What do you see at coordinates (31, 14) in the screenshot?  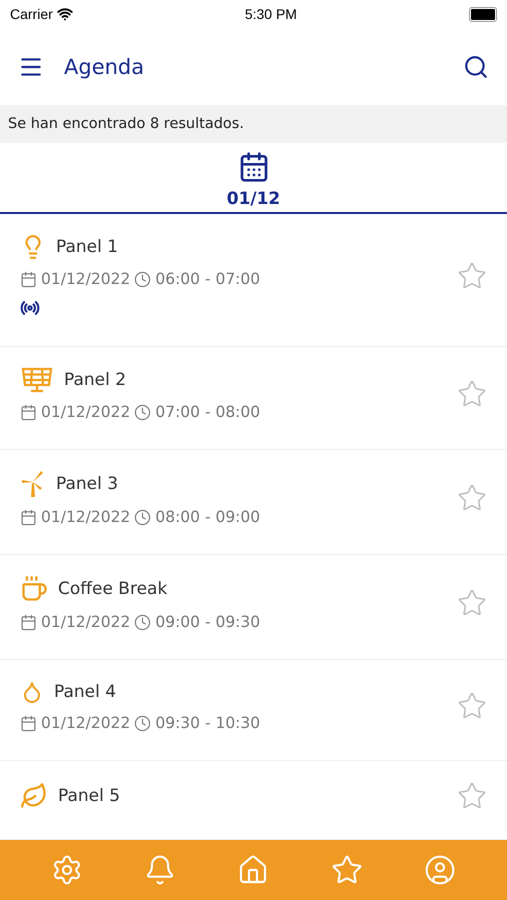 I see `carrier-label: Carrier` at bounding box center [31, 14].